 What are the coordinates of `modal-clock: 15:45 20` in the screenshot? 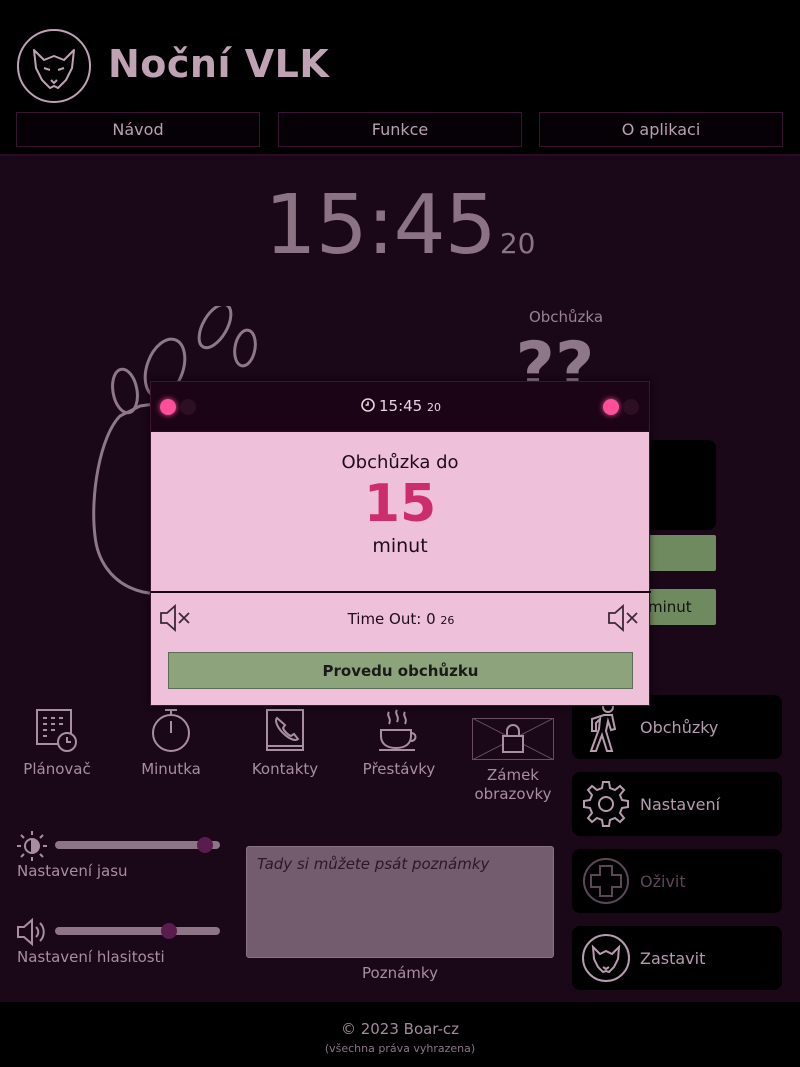 It's located at (401, 406).